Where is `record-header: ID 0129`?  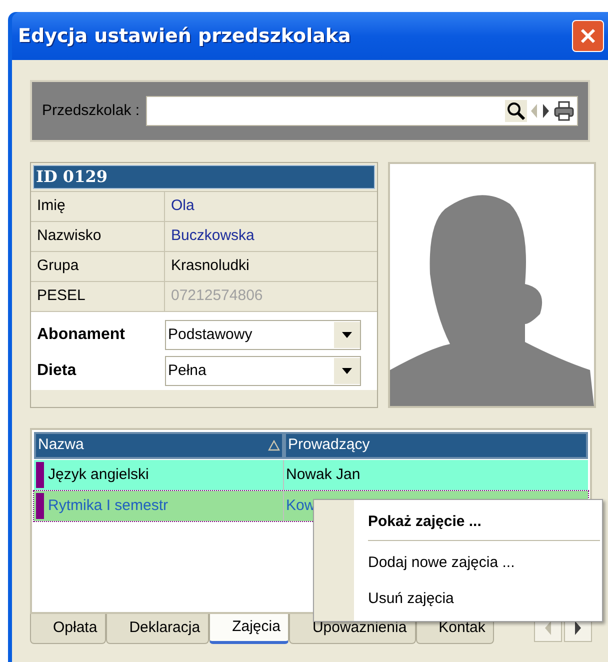
record-header: ID 0129 is located at coordinates (204, 177).